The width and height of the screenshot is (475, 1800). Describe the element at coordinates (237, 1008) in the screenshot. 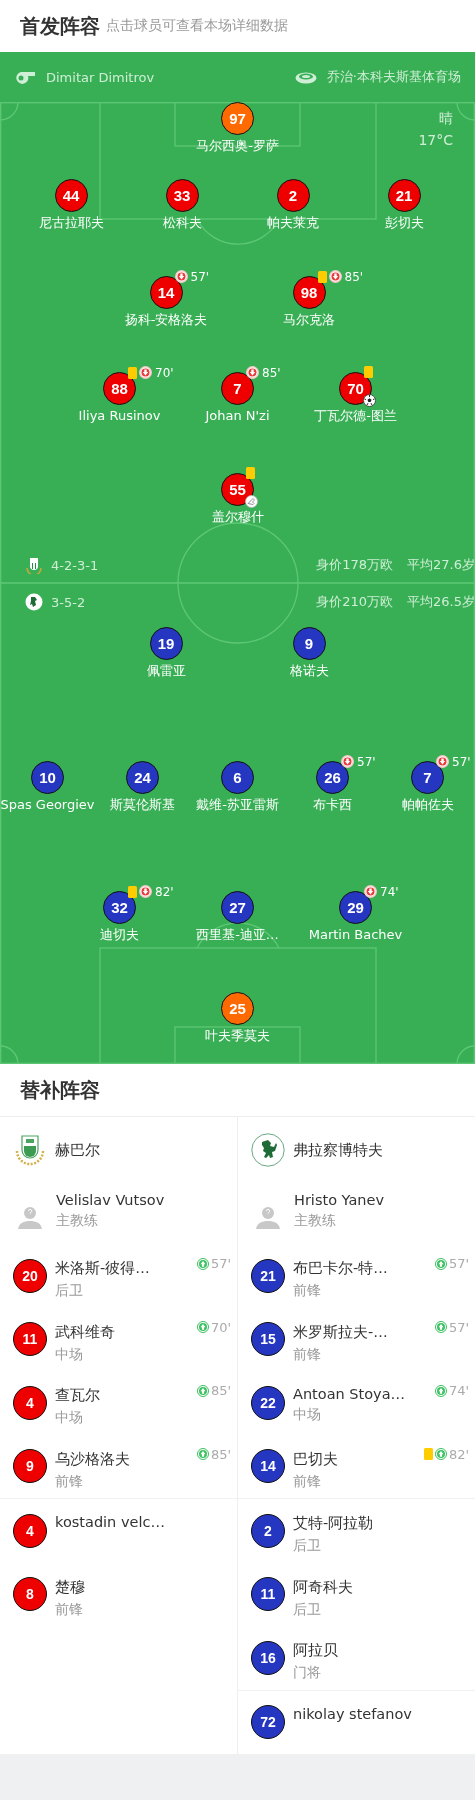

I see `shirt-number: 25` at that location.